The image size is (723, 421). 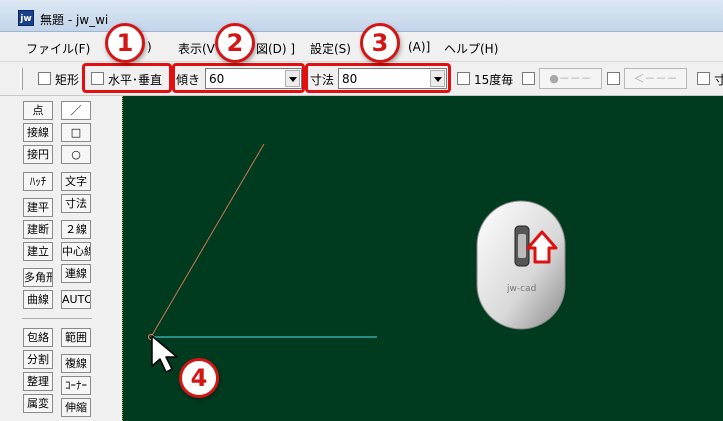 What do you see at coordinates (613, 78) in the screenshot?
I see `option2-checkbox` at bounding box center [613, 78].